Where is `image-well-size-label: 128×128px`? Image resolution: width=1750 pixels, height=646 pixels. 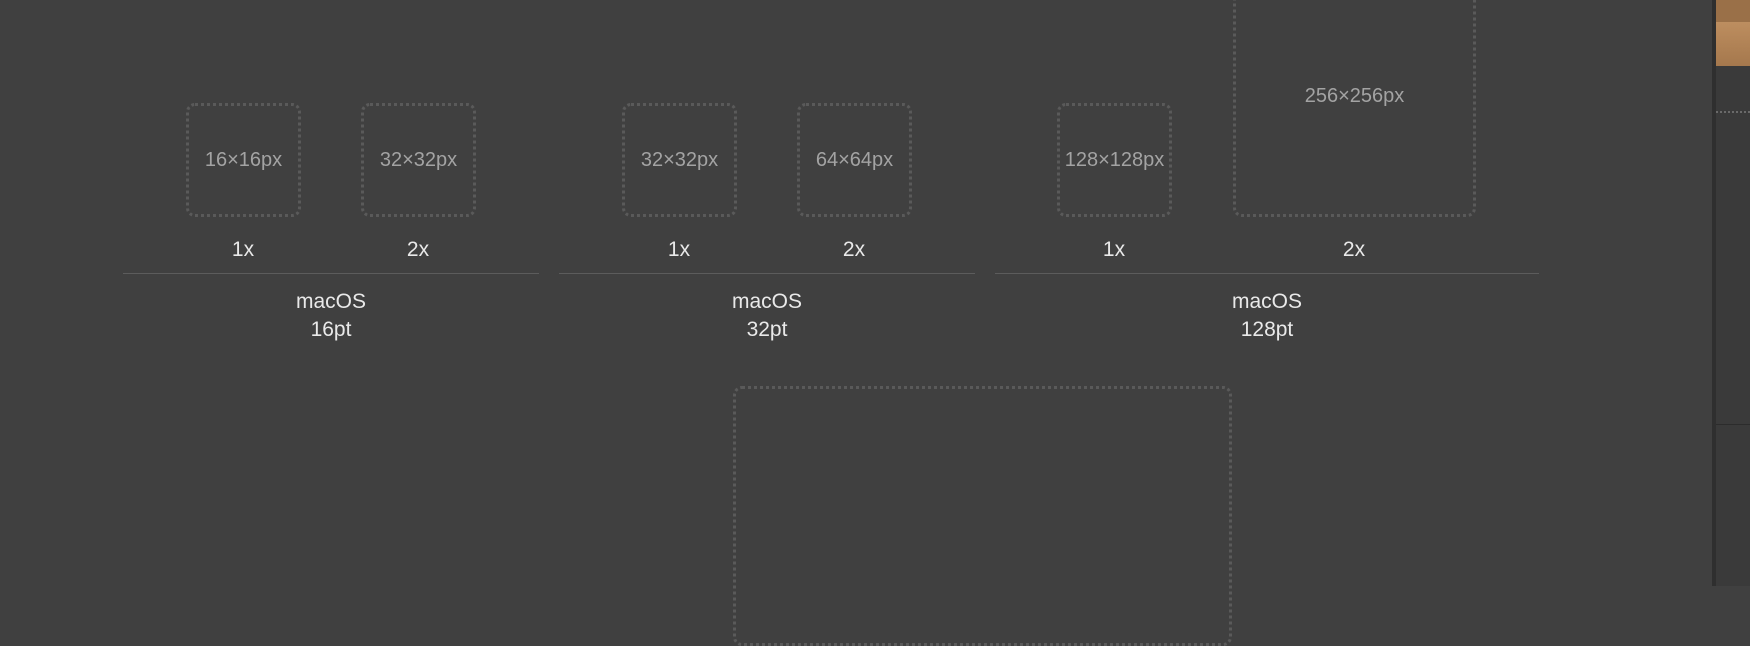 image-well-size-label: 128×128px is located at coordinates (1114, 159).